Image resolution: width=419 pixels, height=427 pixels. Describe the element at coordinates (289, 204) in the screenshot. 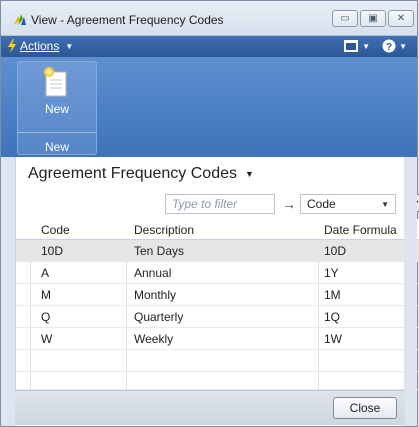

I see `apply-filter-arrow-icon: →` at that location.